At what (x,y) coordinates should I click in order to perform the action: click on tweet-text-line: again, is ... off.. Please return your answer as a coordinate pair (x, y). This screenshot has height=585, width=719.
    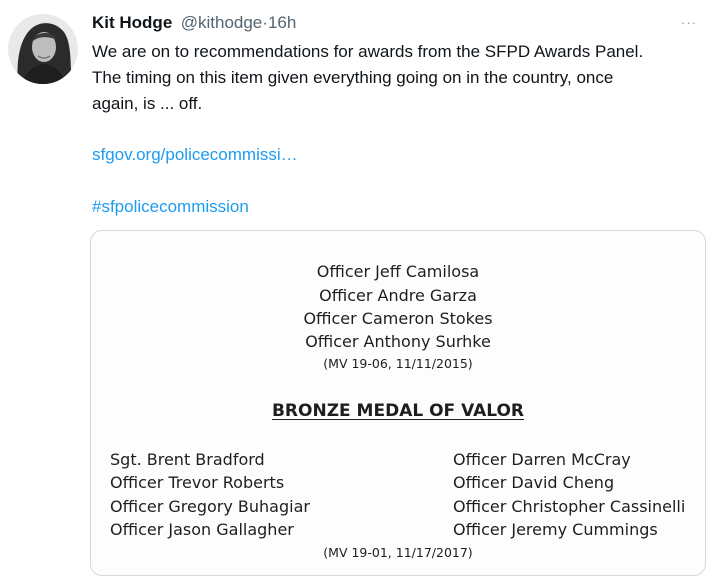
    Looking at the image, I should click on (147, 103).